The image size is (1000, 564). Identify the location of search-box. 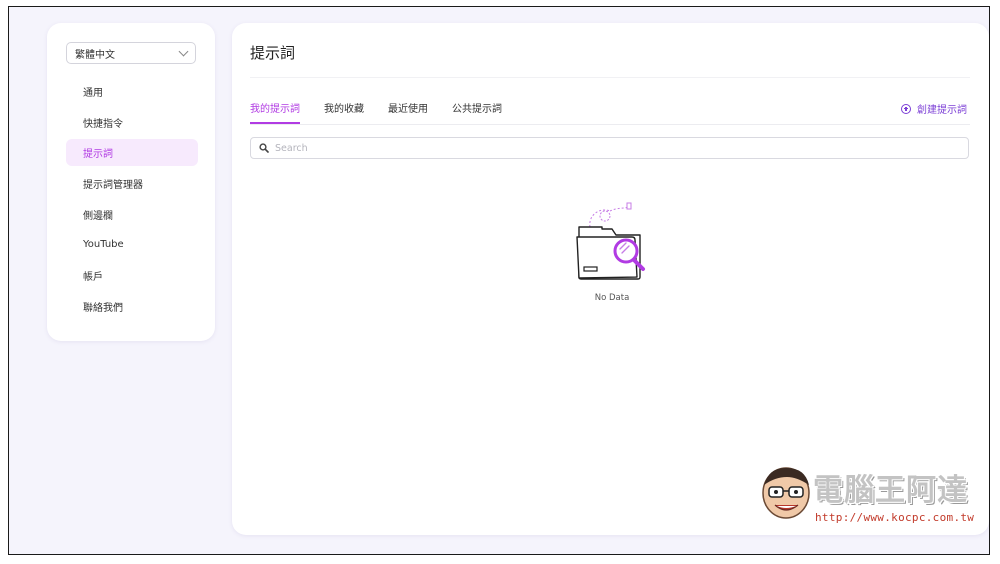
(609, 148).